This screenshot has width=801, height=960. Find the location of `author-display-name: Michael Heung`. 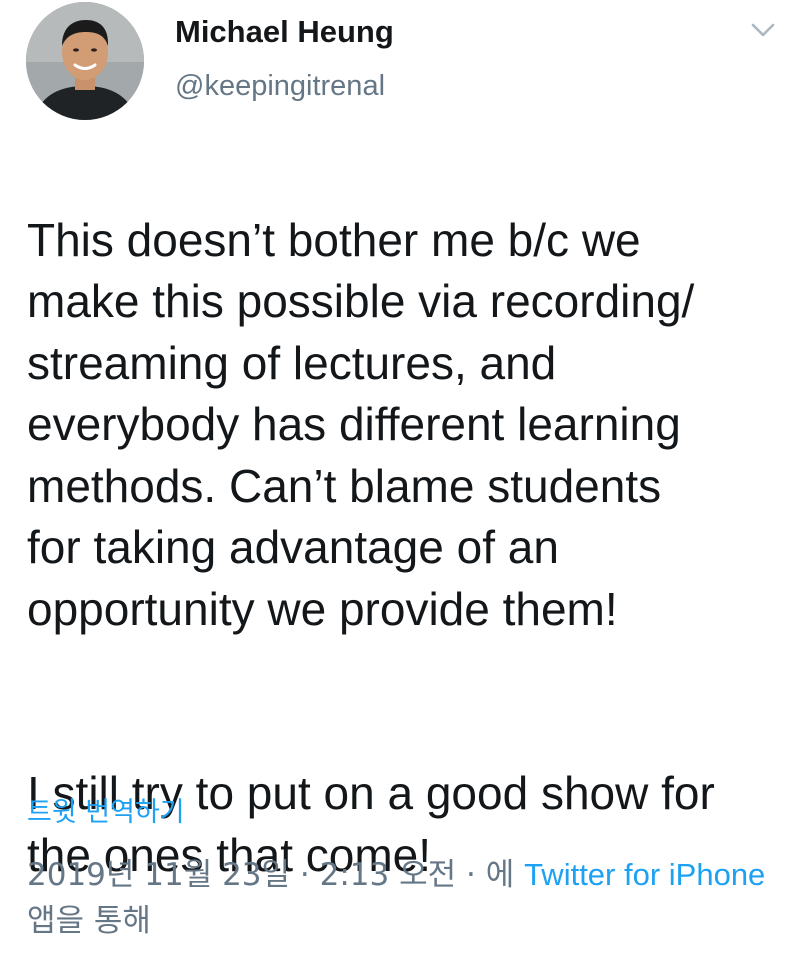

author-display-name: Michael Heung is located at coordinates (284, 32).